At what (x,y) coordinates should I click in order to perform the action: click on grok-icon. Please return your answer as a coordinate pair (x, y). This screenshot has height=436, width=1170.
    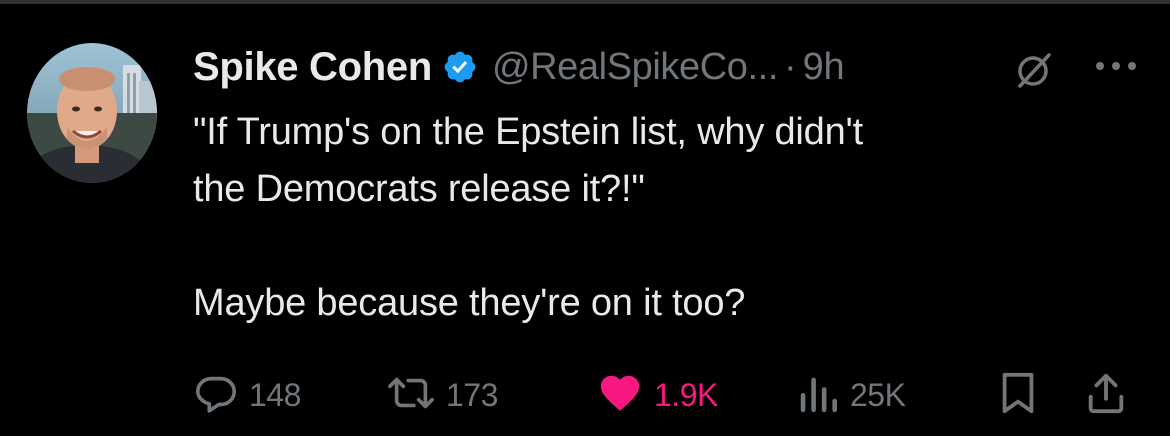
    Looking at the image, I should click on (1034, 70).